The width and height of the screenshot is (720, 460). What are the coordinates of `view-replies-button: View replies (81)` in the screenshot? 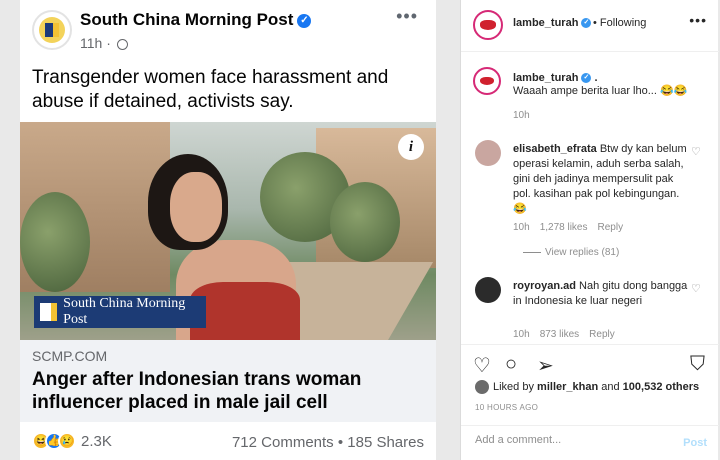 It's located at (582, 252).